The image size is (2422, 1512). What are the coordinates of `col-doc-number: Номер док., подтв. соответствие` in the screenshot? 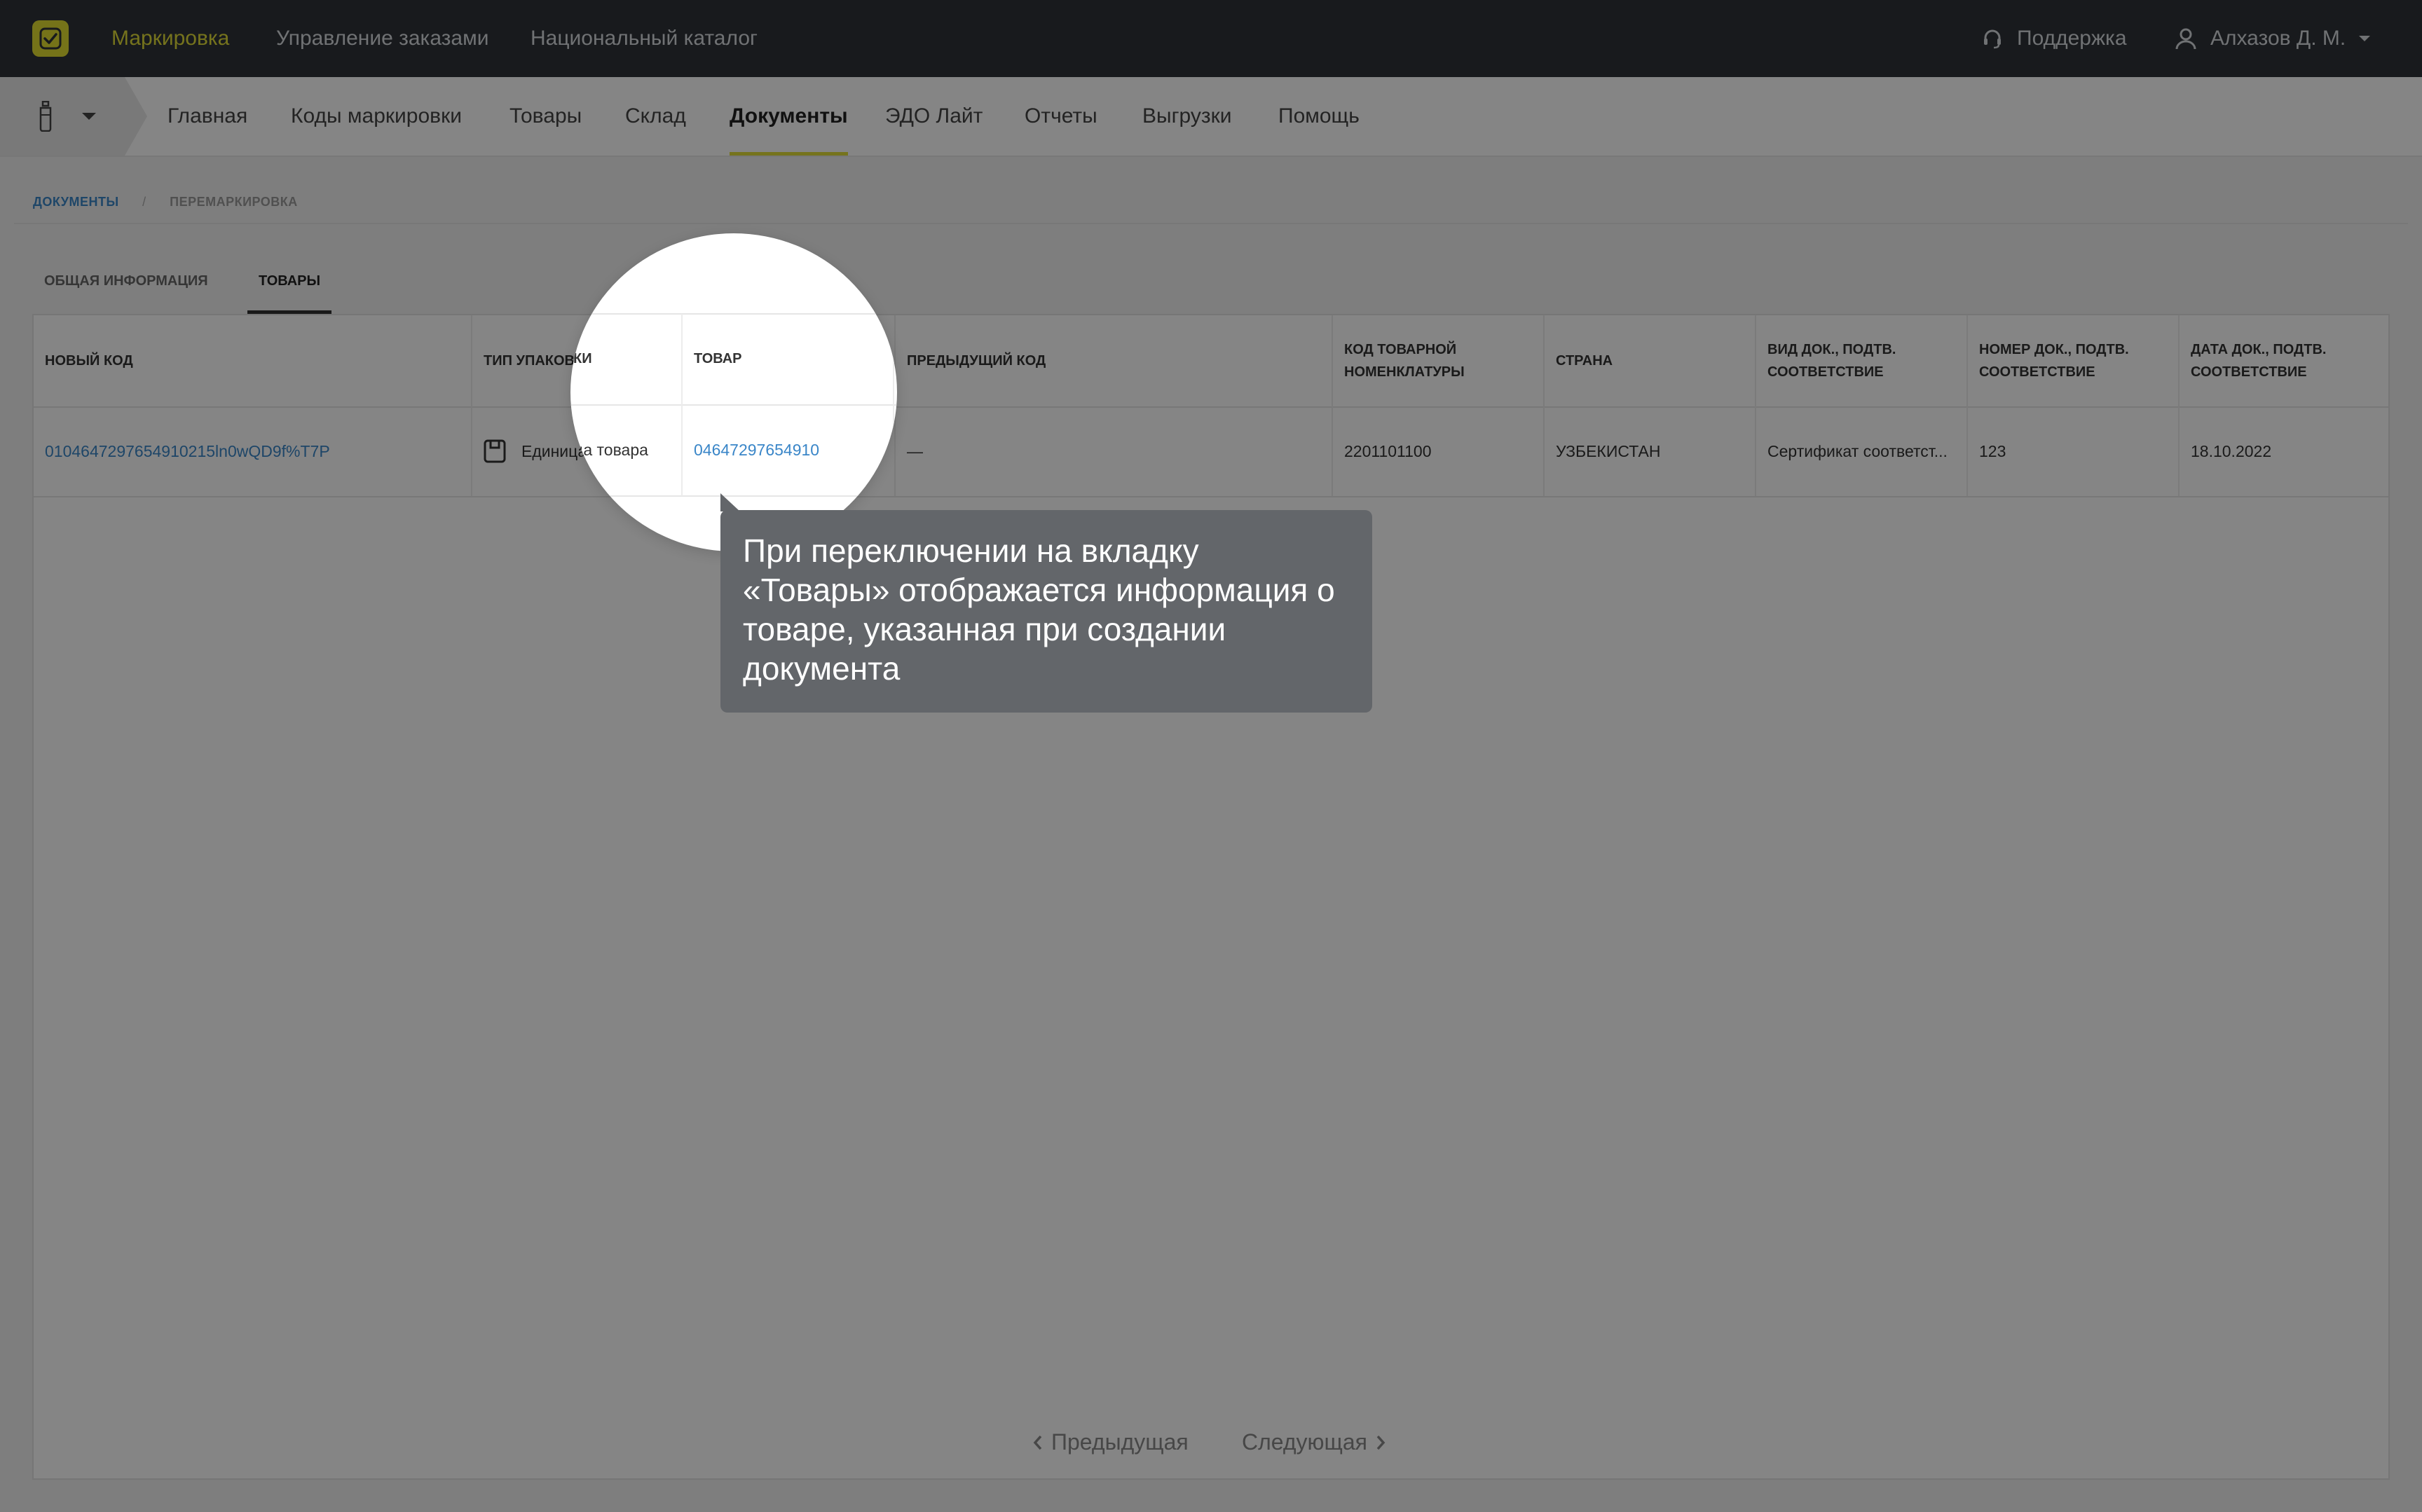 It's located at (2074, 360).